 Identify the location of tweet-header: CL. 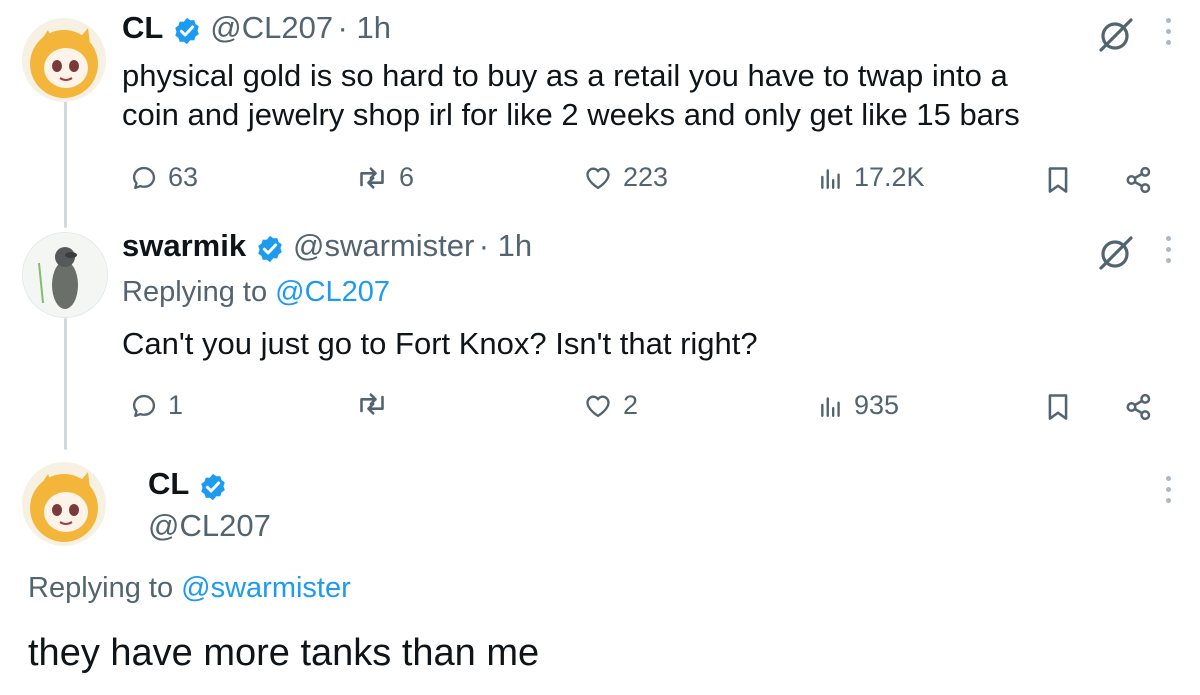
(188, 486).